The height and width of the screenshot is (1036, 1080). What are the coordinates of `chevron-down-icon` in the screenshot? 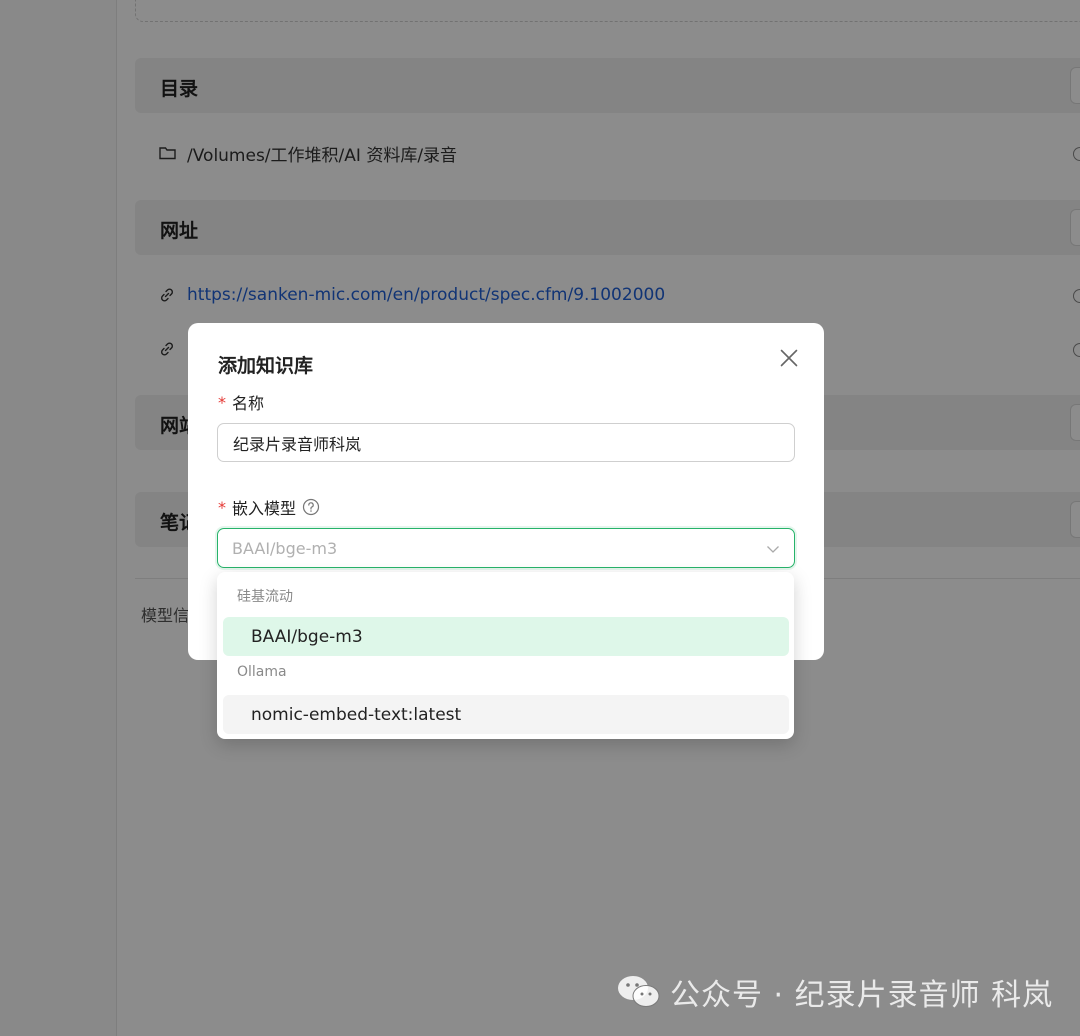 It's located at (773, 550).